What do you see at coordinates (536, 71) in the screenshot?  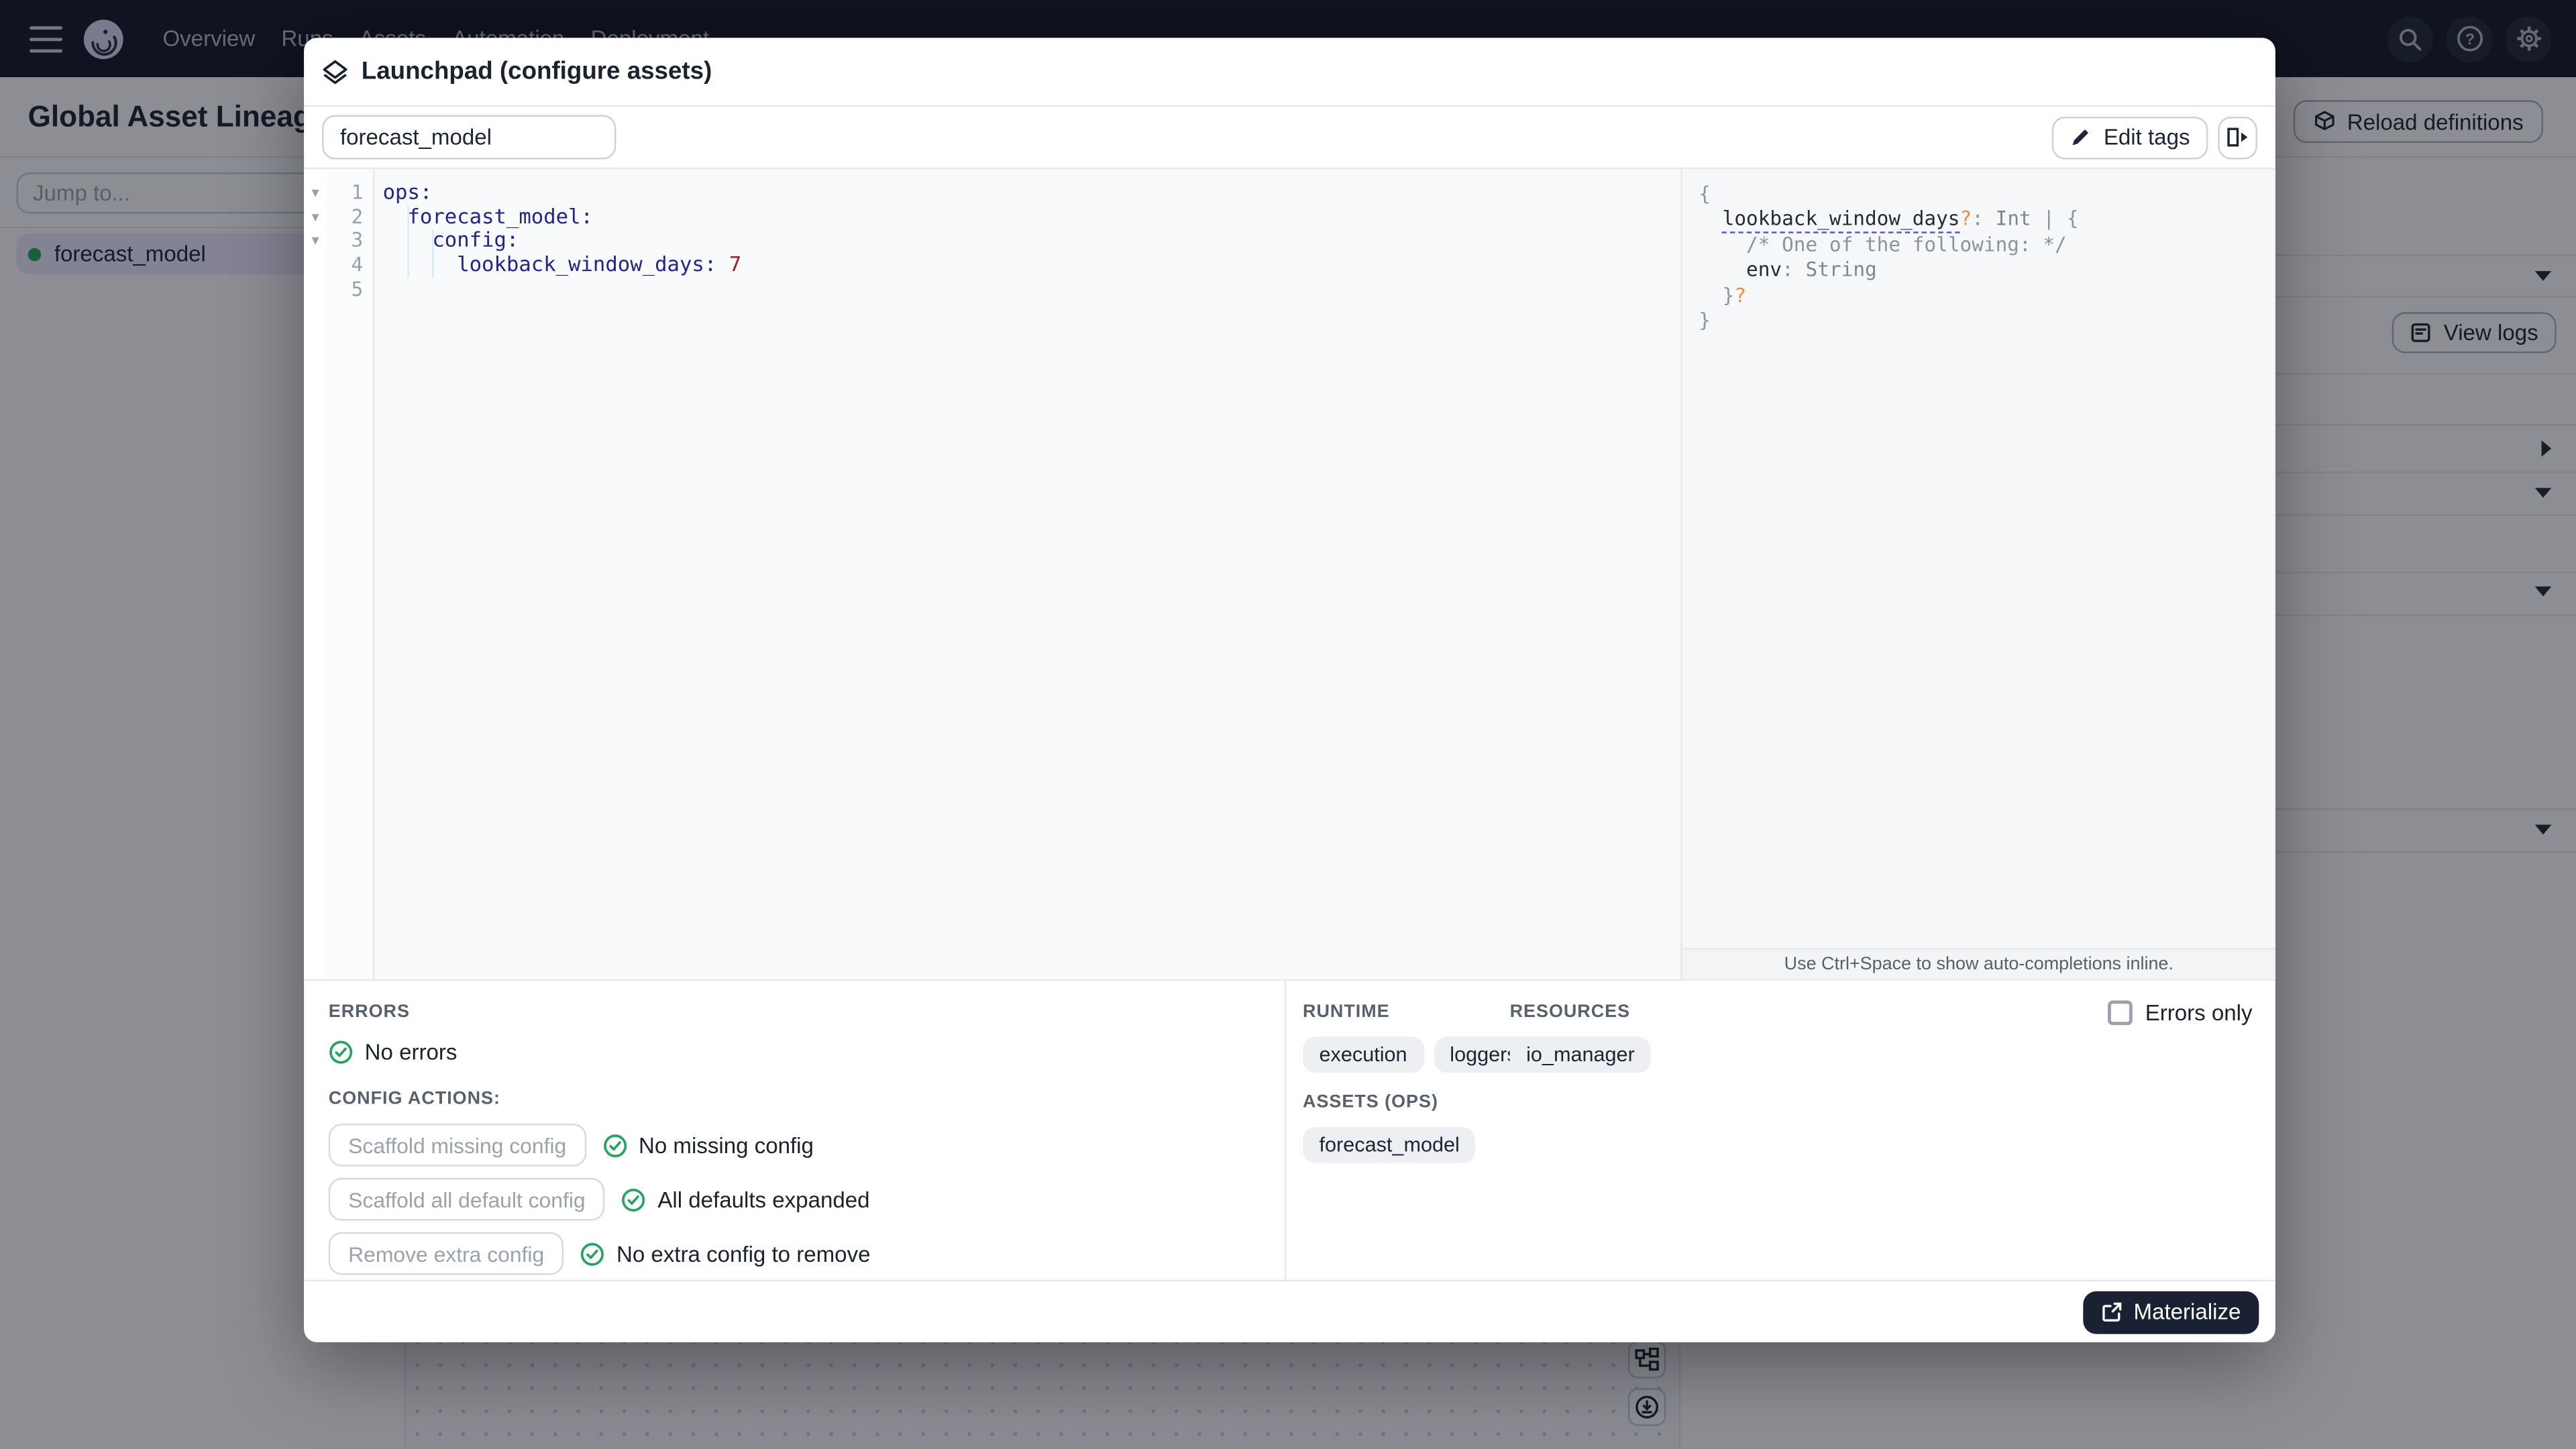 I see `dialog-title: Launchpad (configure assets)` at bounding box center [536, 71].